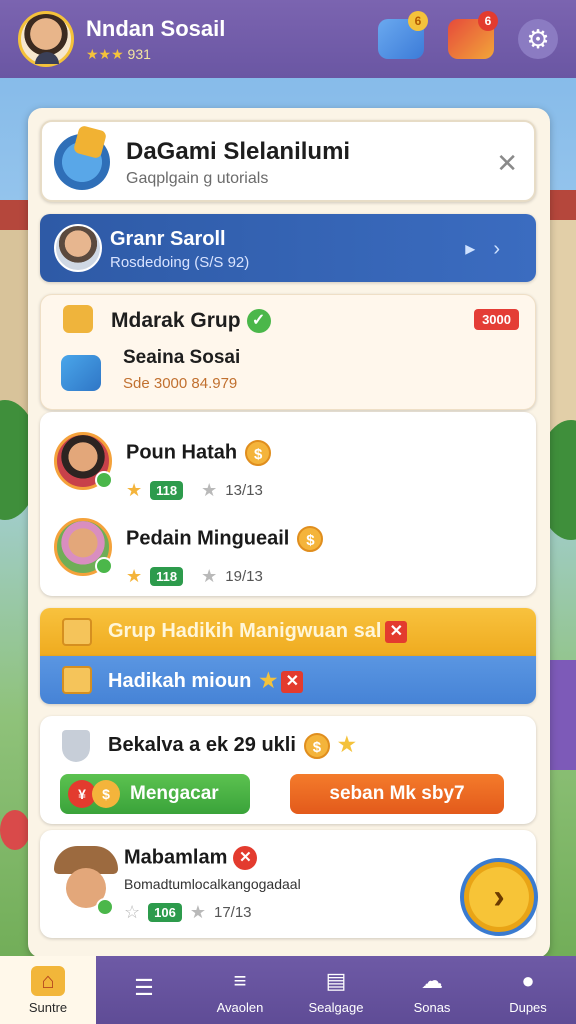 The height and width of the screenshot is (1024, 576). Describe the element at coordinates (232, 912) in the screenshot. I see `profile-score: 17/13` at that location.